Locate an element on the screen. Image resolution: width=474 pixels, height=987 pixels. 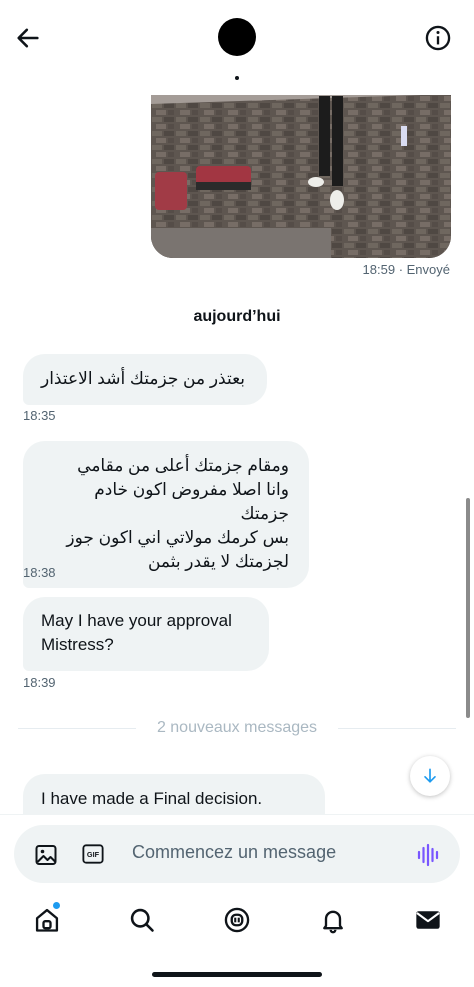
composer-area: GIF Commencez un message is located at coordinates (237, 853).